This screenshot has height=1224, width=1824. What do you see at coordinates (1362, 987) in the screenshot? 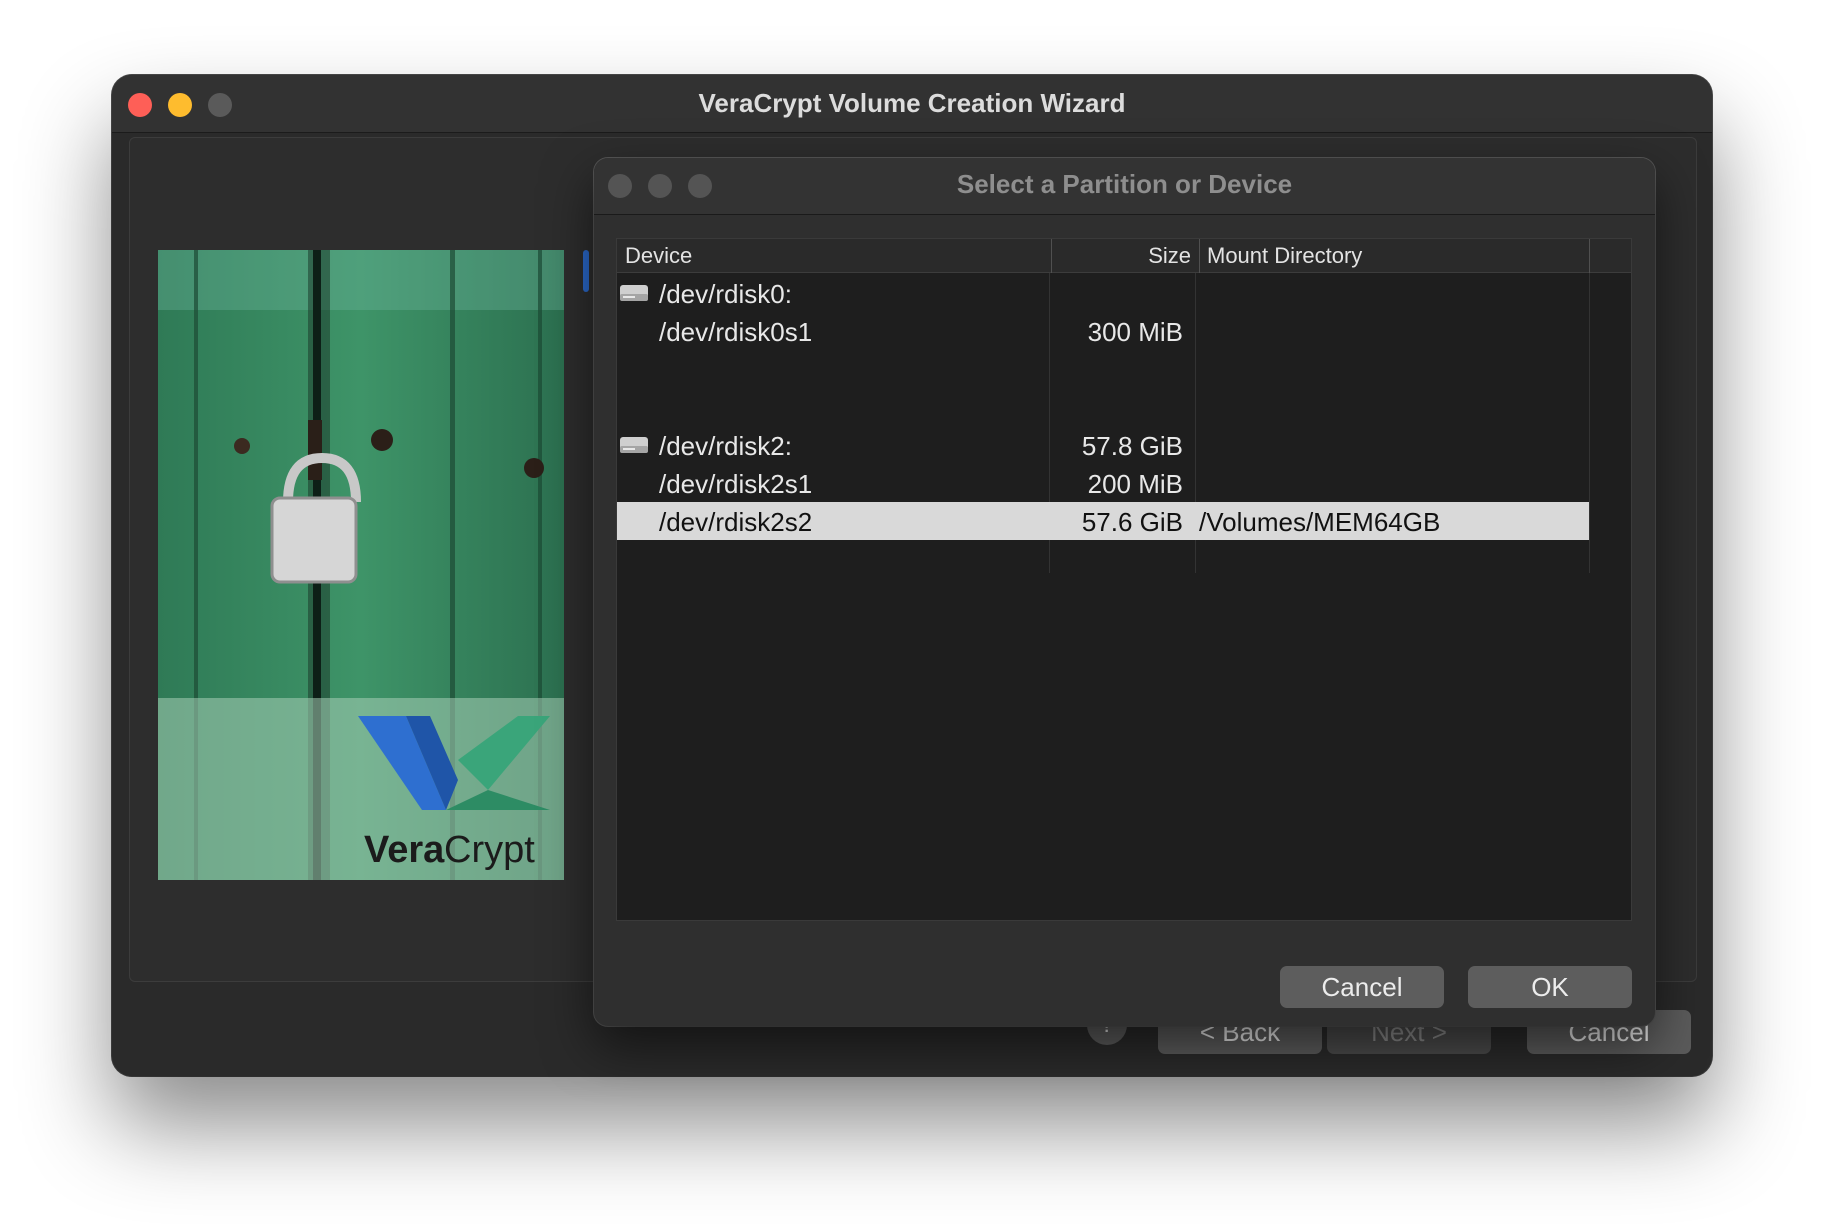
I see `dialog-cancel-button: Cancel` at bounding box center [1362, 987].